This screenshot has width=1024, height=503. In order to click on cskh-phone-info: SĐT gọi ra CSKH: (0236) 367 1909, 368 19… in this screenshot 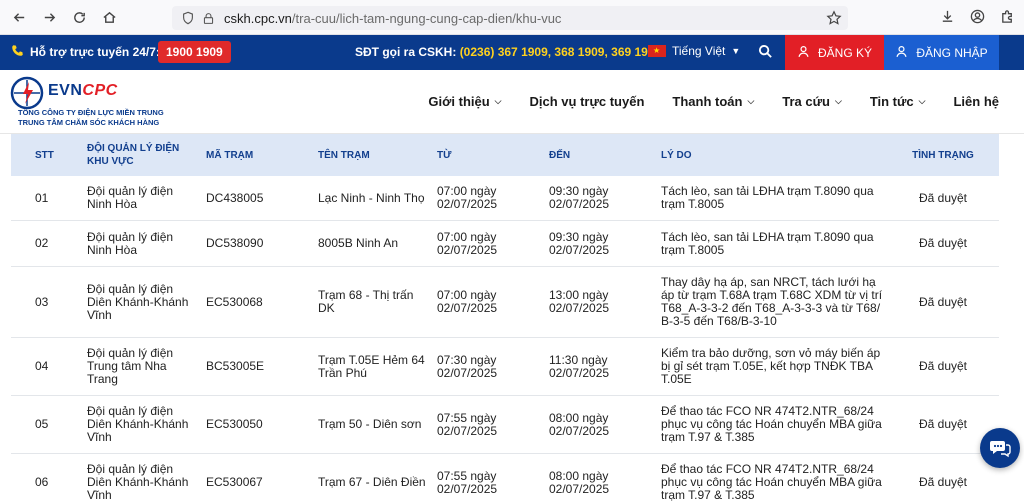, I will do `click(508, 52)`.